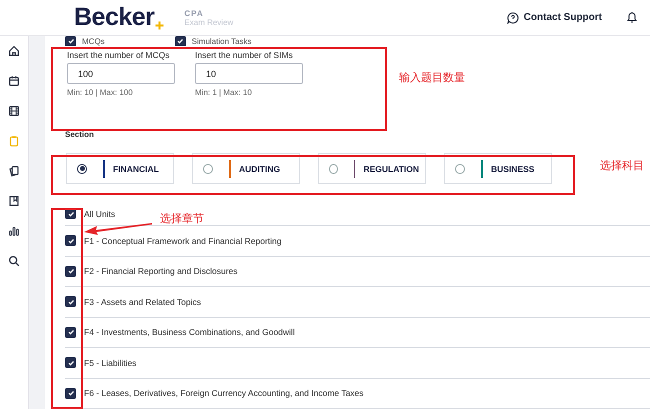  I want to click on search-icon, so click(14, 261).